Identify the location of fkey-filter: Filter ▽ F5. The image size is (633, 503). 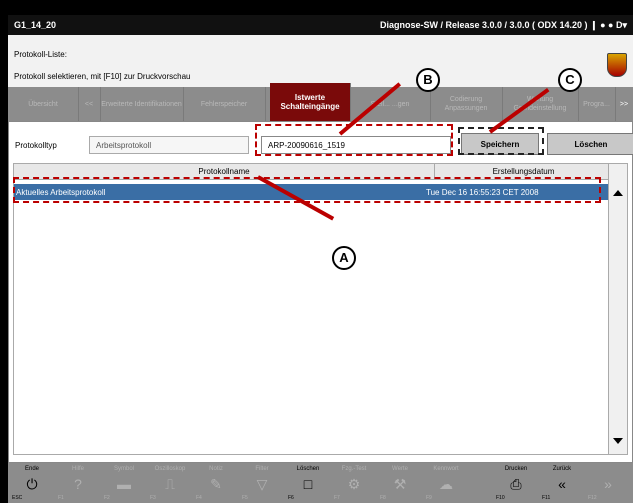
(262, 483).